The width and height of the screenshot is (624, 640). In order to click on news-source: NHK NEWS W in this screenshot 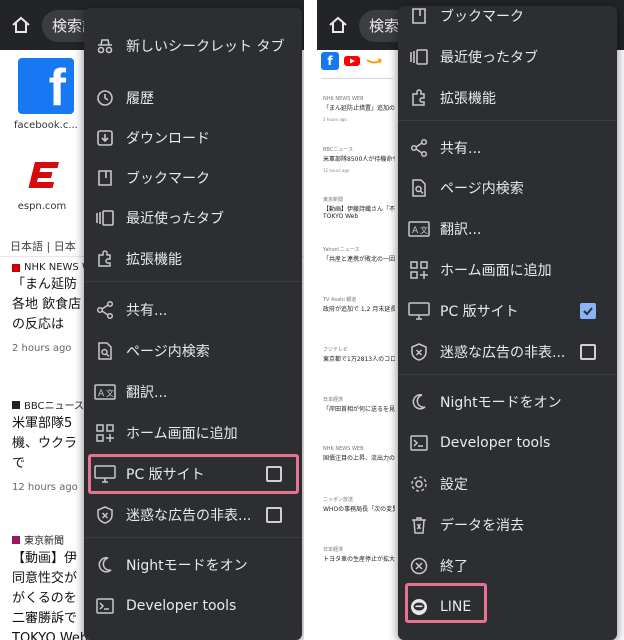, I will do `click(52, 267)`.